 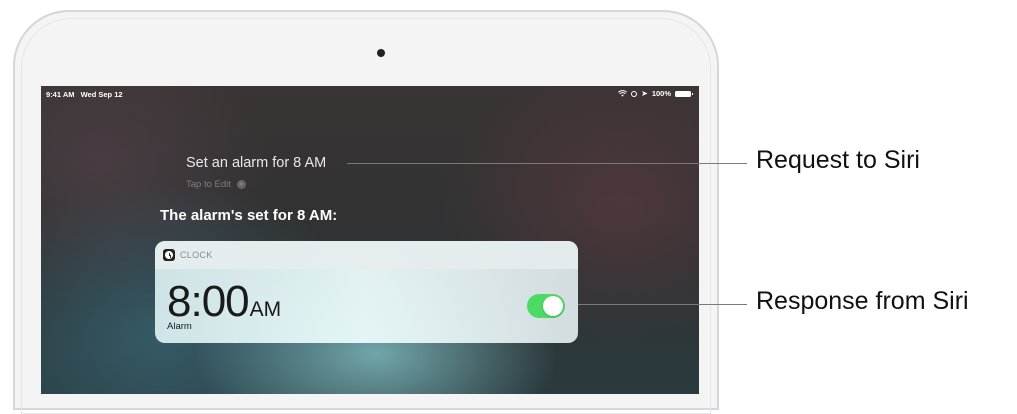 What do you see at coordinates (661, 93) in the screenshot?
I see `battery-percent: 100%` at bounding box center [661, 93].